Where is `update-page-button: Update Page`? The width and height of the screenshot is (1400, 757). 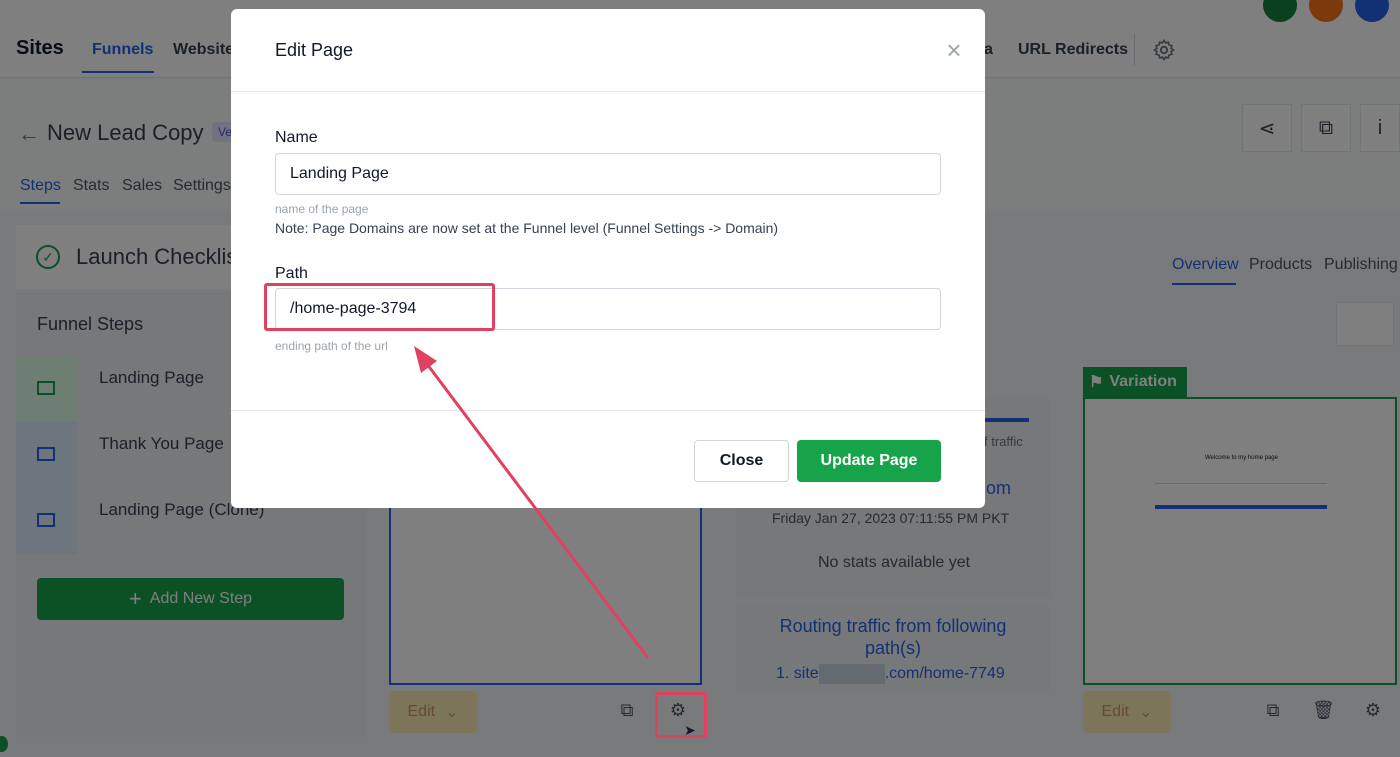 update-page-button: Update Page is located at coordinates (869, 461).